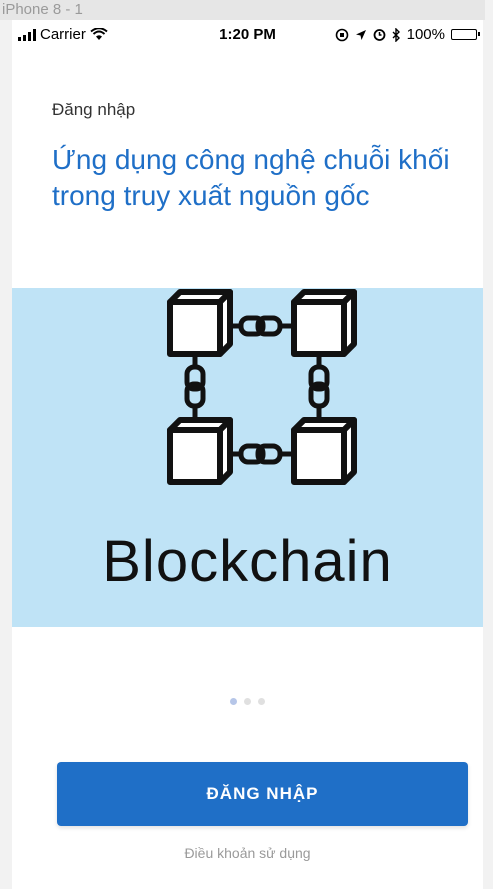 This screenshot has height=889, width=493. I want to click on screen-subtitle: Đăng nhập, so click(94, 109).